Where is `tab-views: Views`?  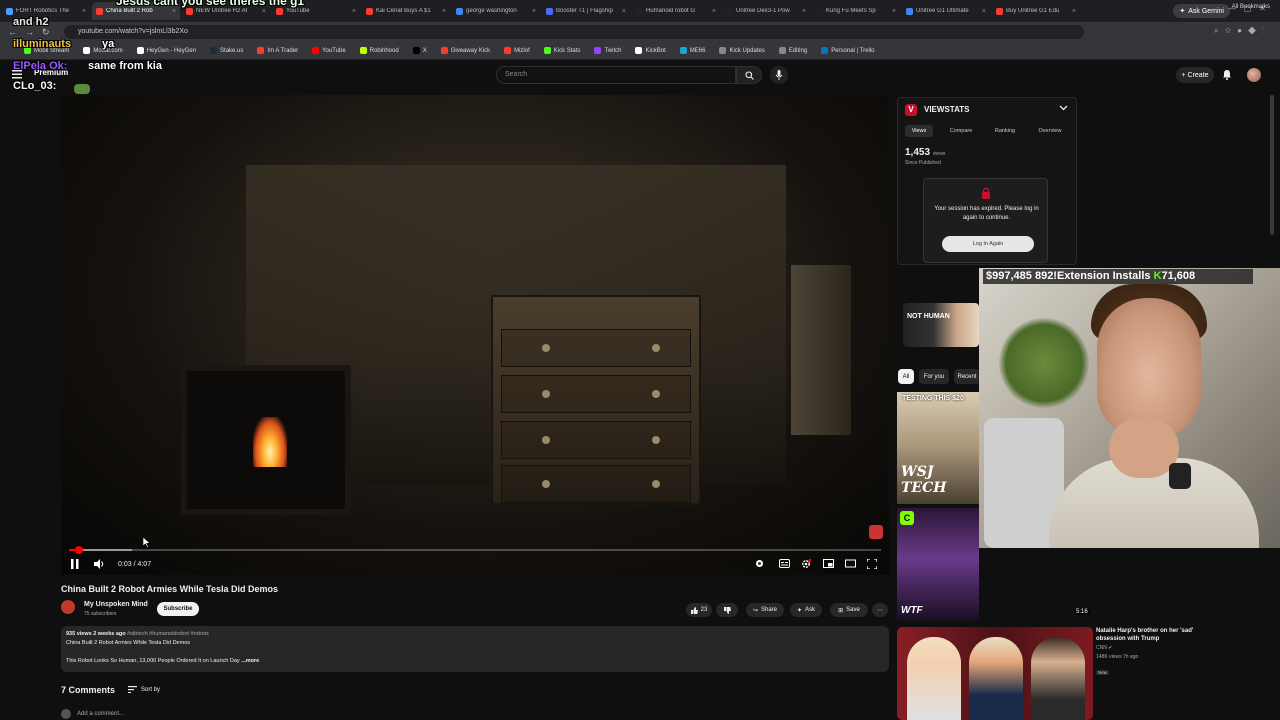
tab-views: Views is located at coordinates (919, 131).